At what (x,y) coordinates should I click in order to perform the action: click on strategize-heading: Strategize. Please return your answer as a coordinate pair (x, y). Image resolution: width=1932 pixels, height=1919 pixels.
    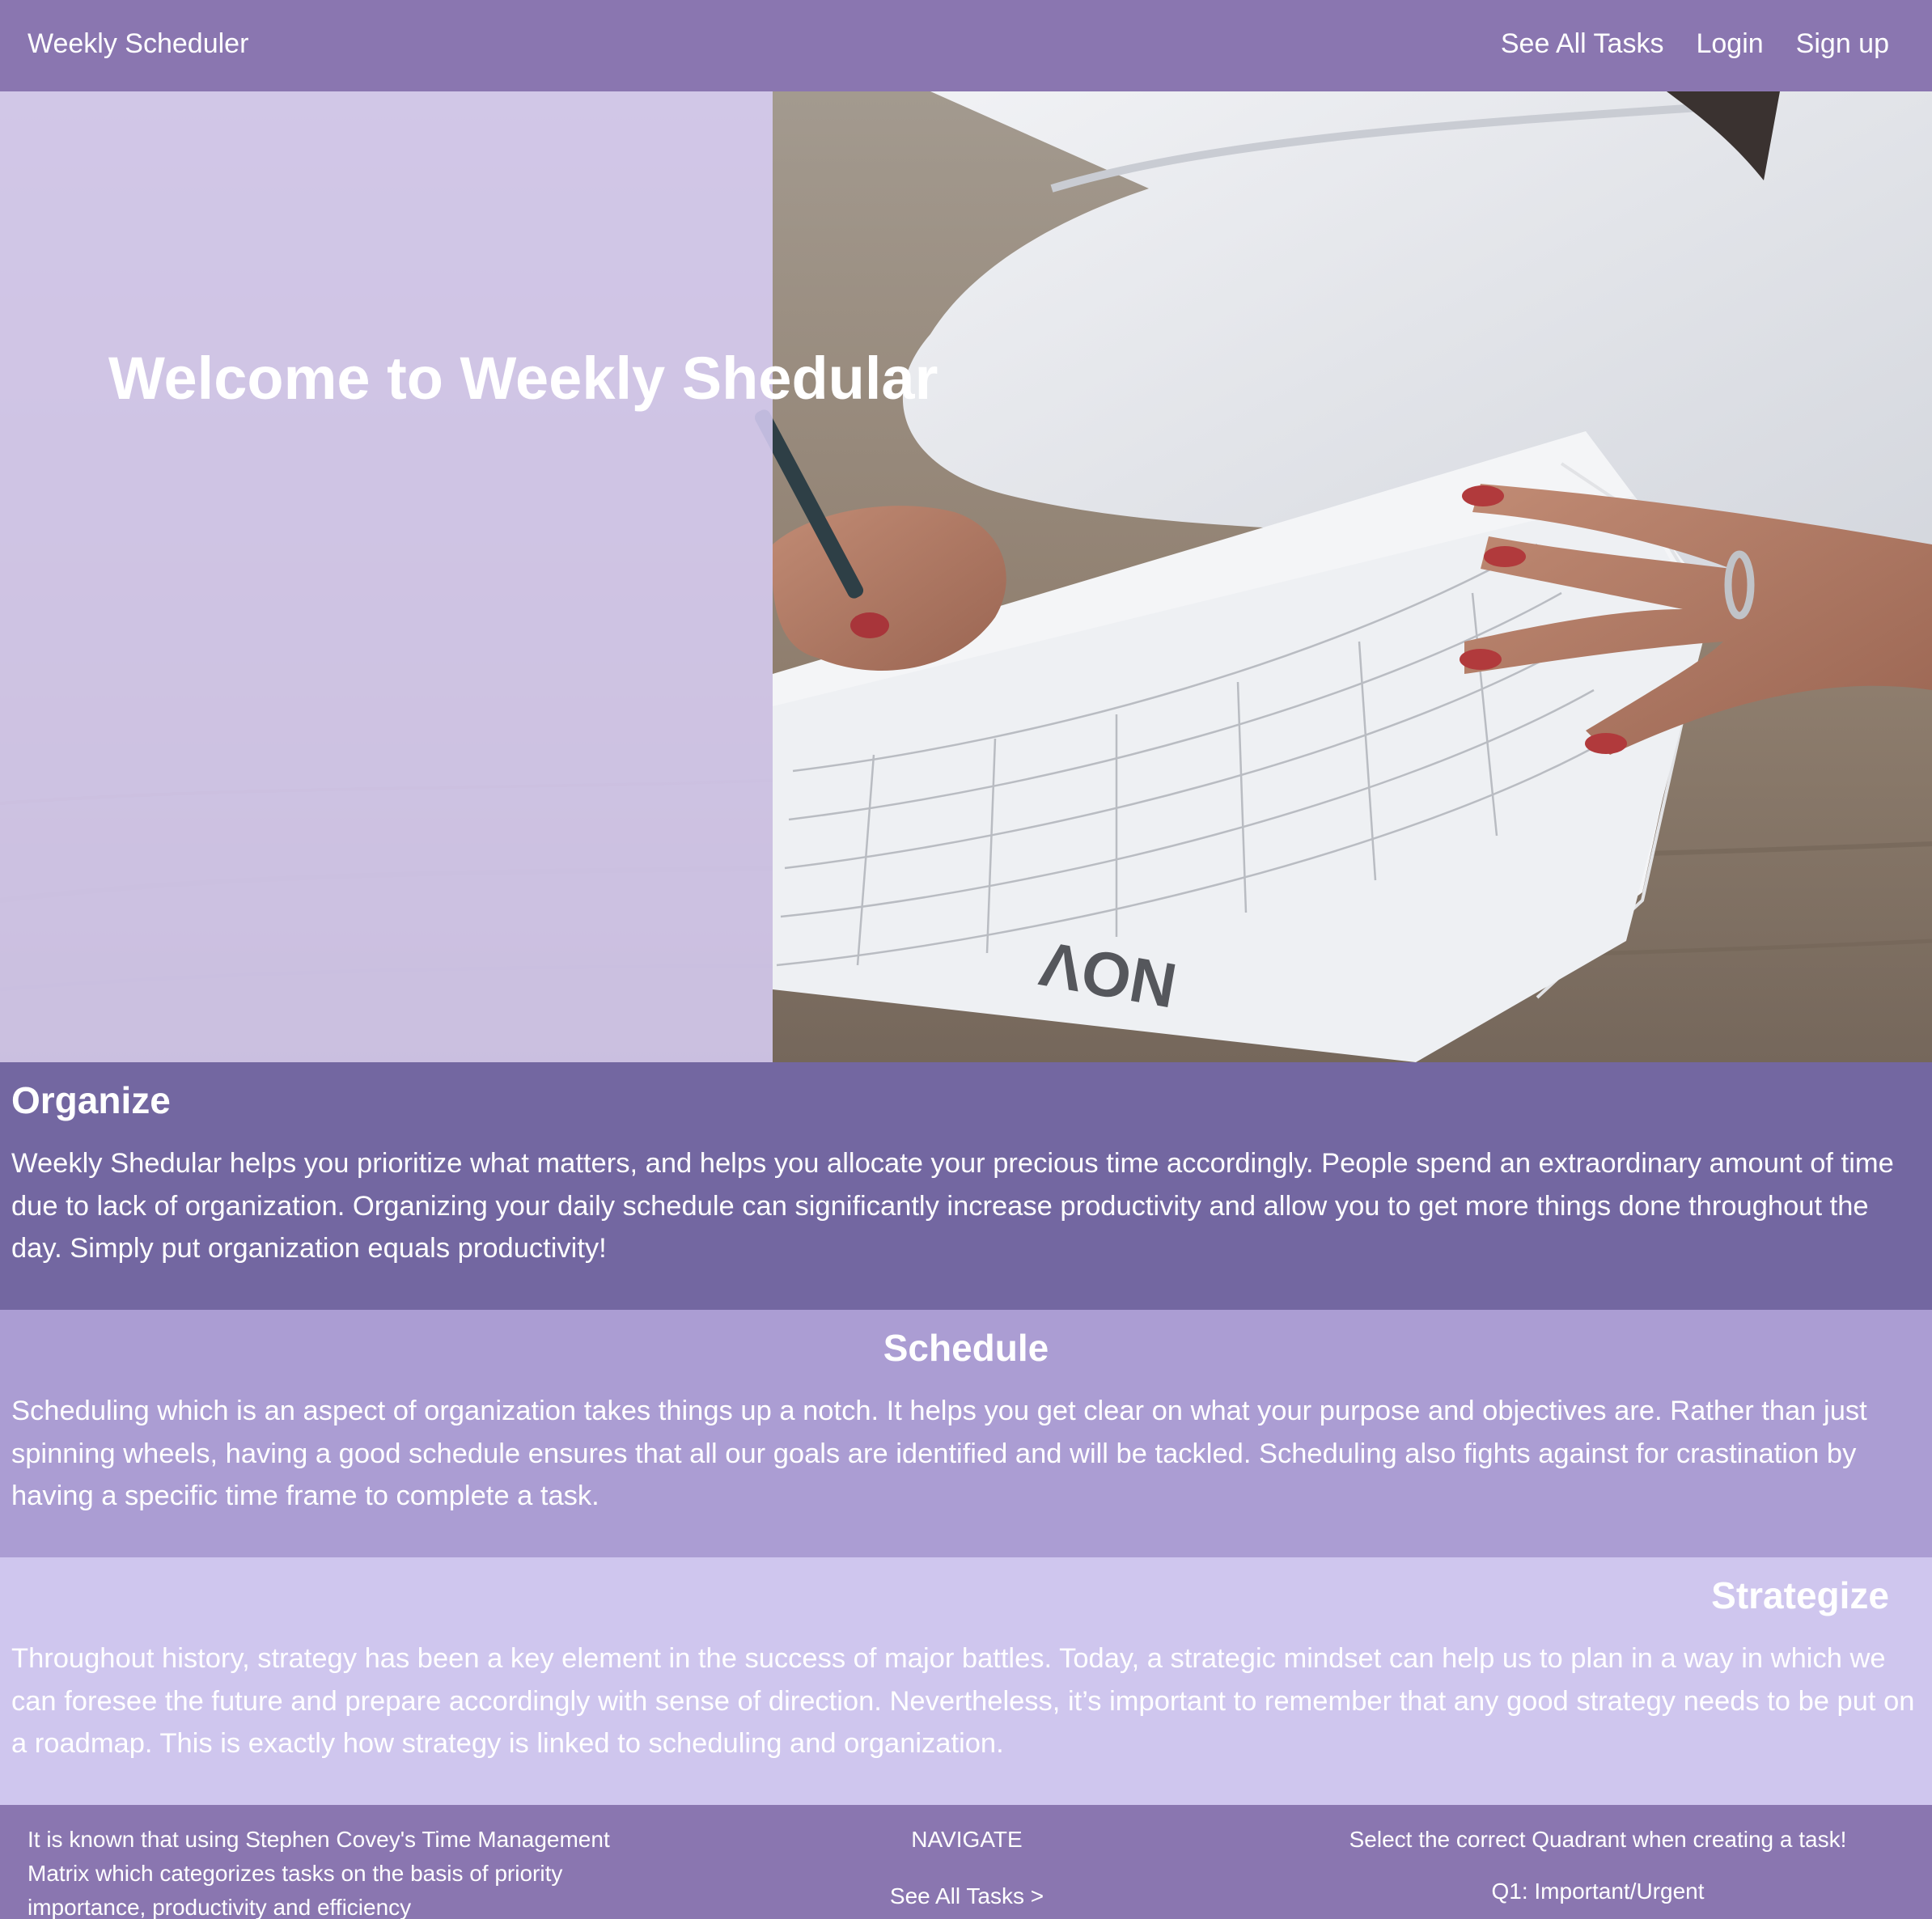
    Looking at the image, I should click on (1800, 1595).